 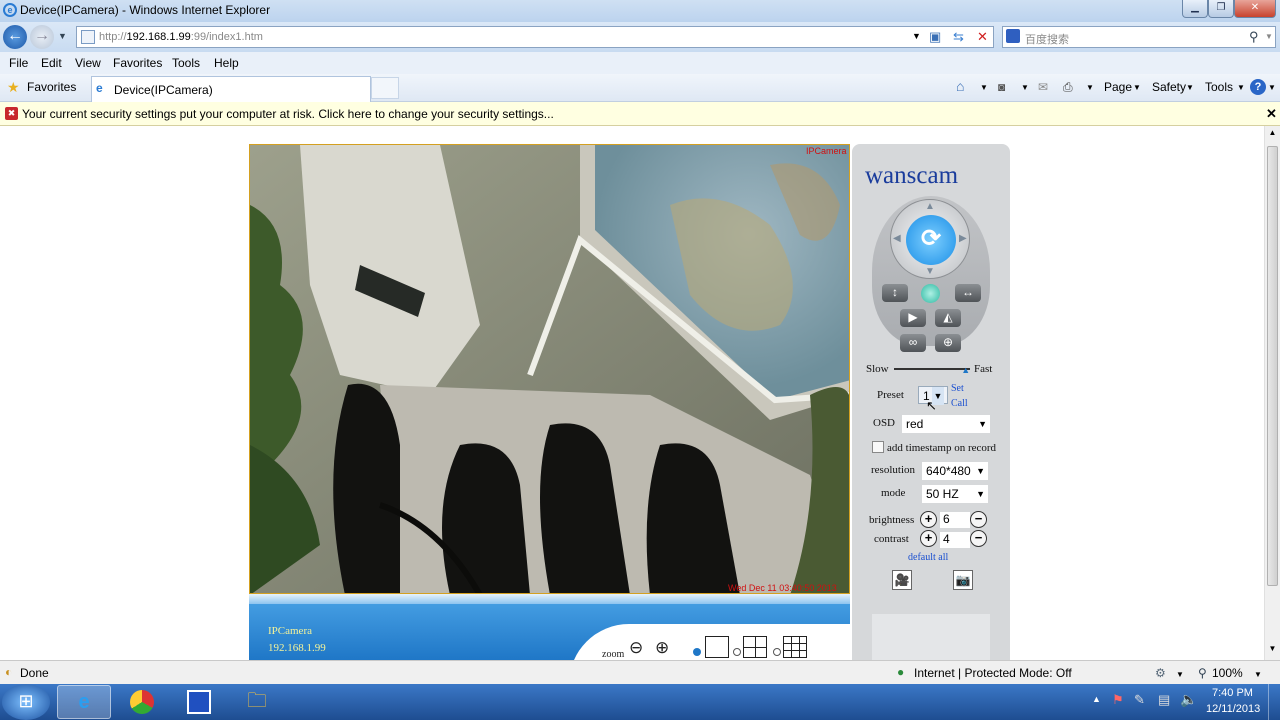 I want to click on tray-action-center-icon: ⚑, so click(x=1118, y=700).